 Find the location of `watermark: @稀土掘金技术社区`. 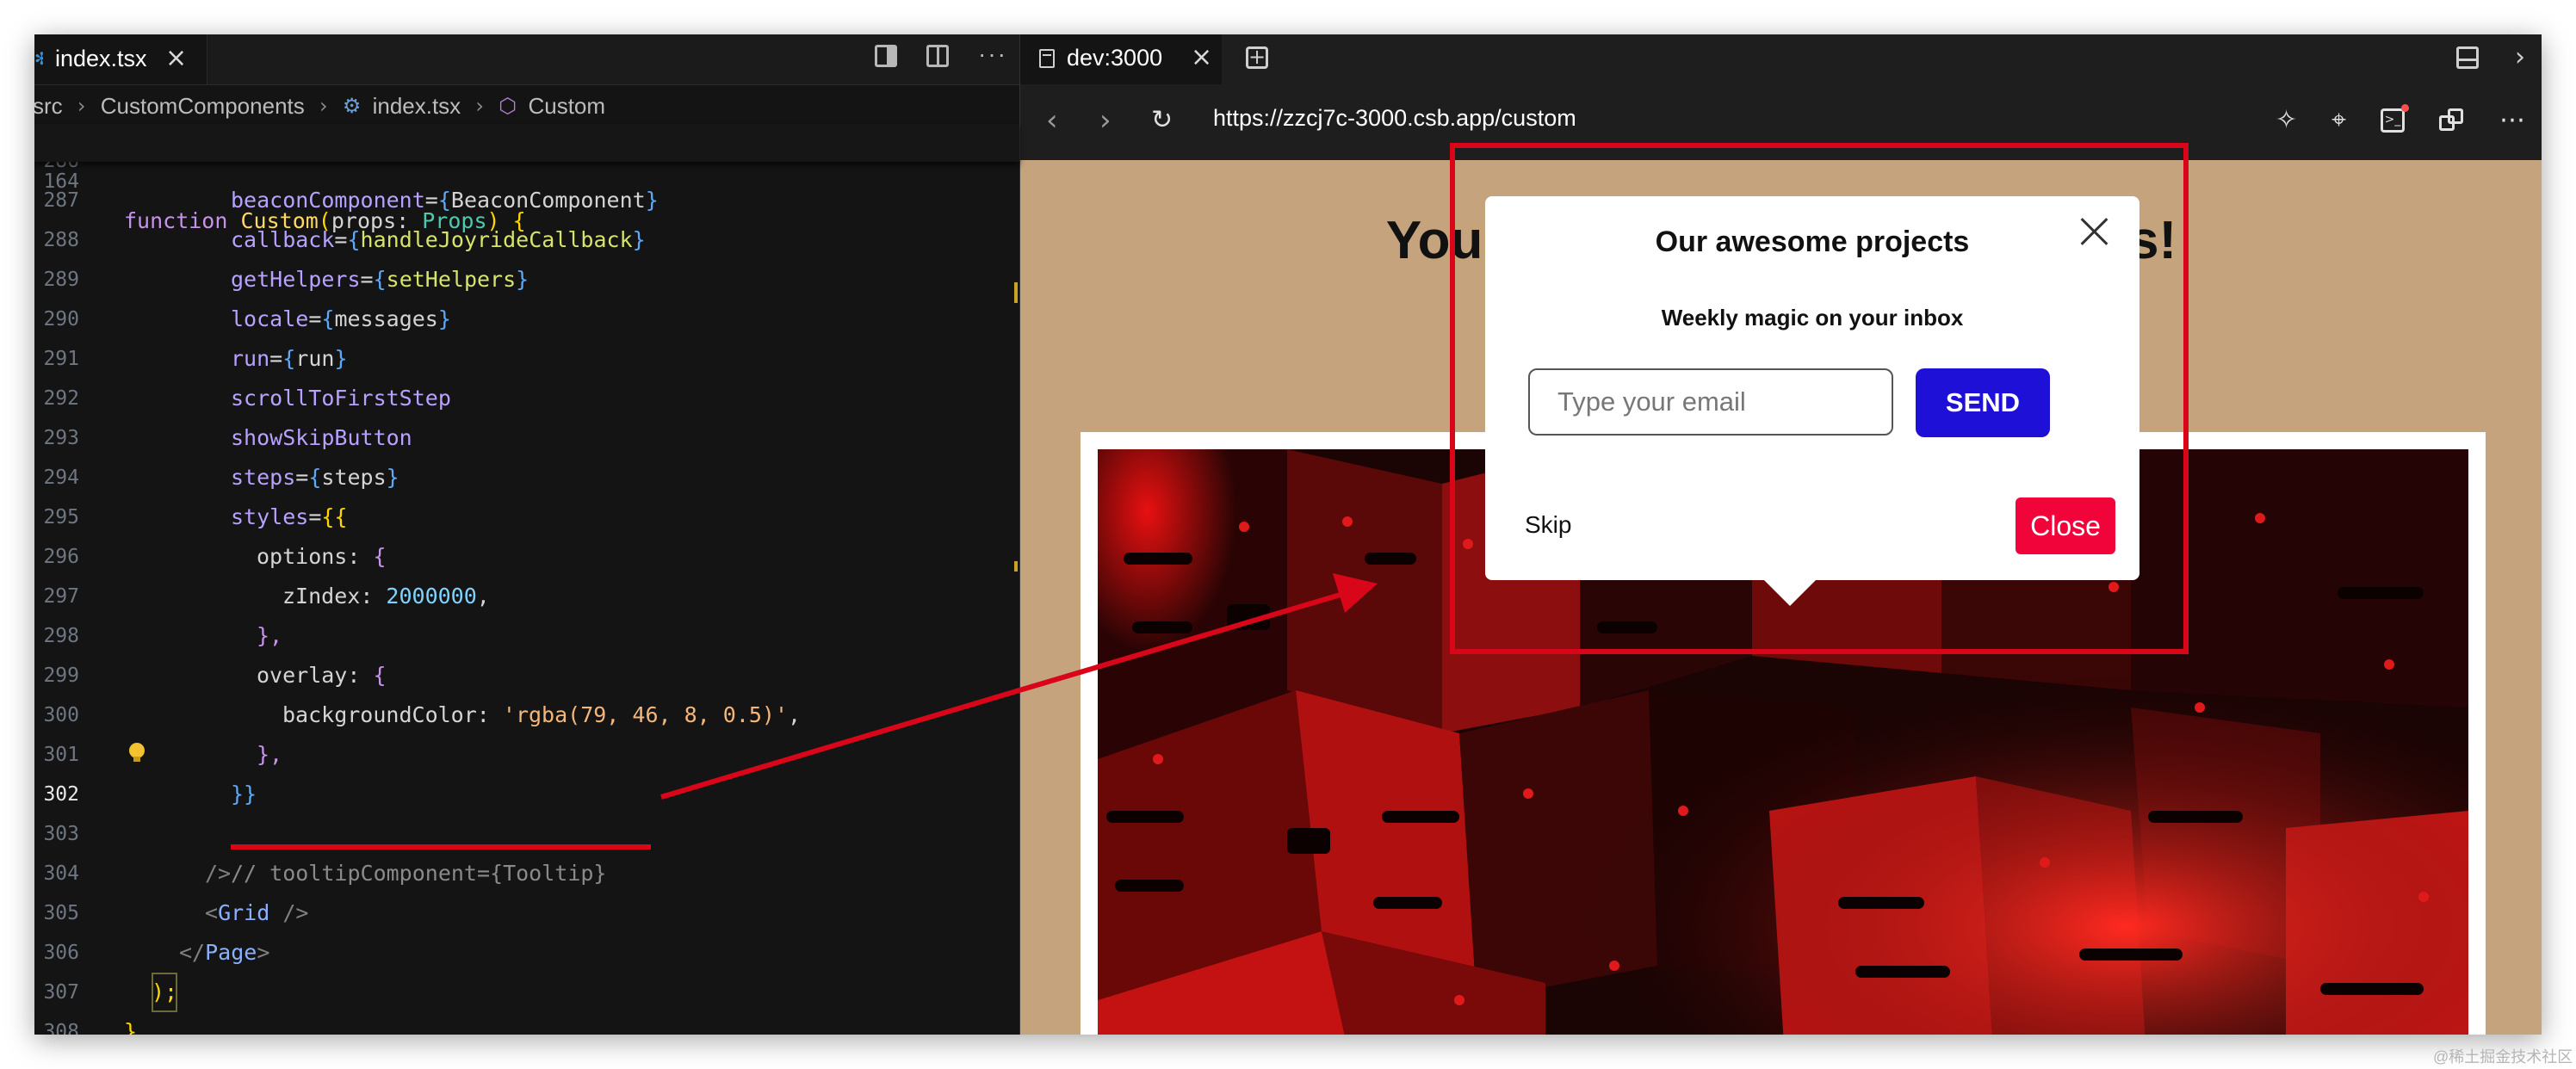

watermark: @稀土掘金技术社区 is located at coordinates (2503, 1057).